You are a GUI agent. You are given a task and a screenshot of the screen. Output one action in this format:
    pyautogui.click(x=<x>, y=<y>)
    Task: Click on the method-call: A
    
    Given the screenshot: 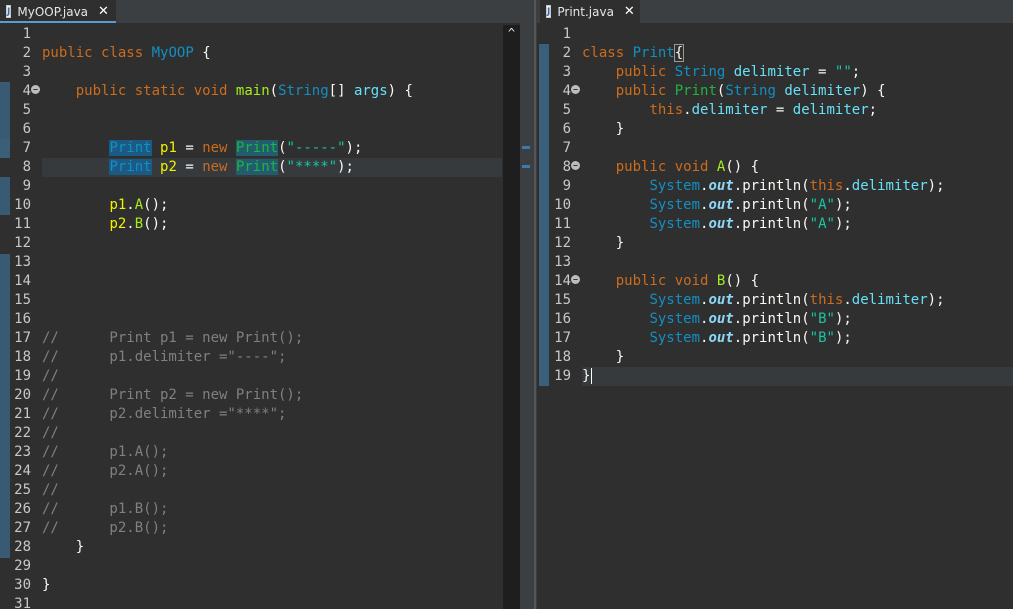 What is the action you would take?
    pyautogui.click(x=139, y=205)
    